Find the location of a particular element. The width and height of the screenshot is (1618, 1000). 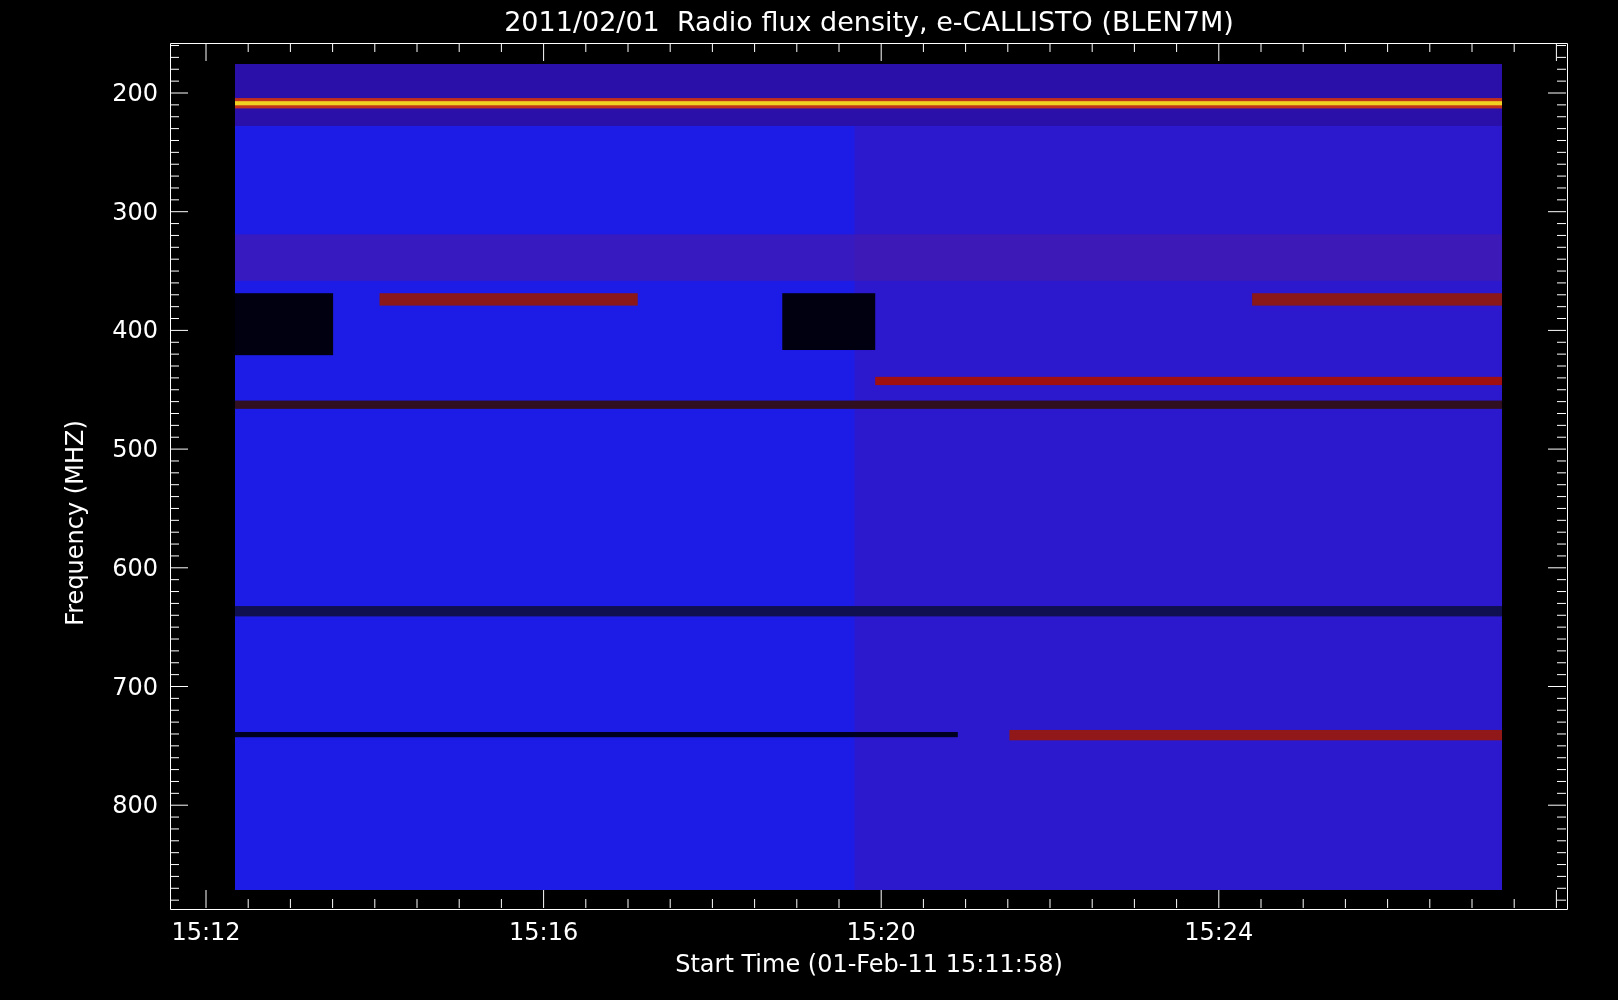

plot-title: 2011/02/01 Radio flux density, e-CALLISTO (BLEN7M) is located at coordinates (869, 21).